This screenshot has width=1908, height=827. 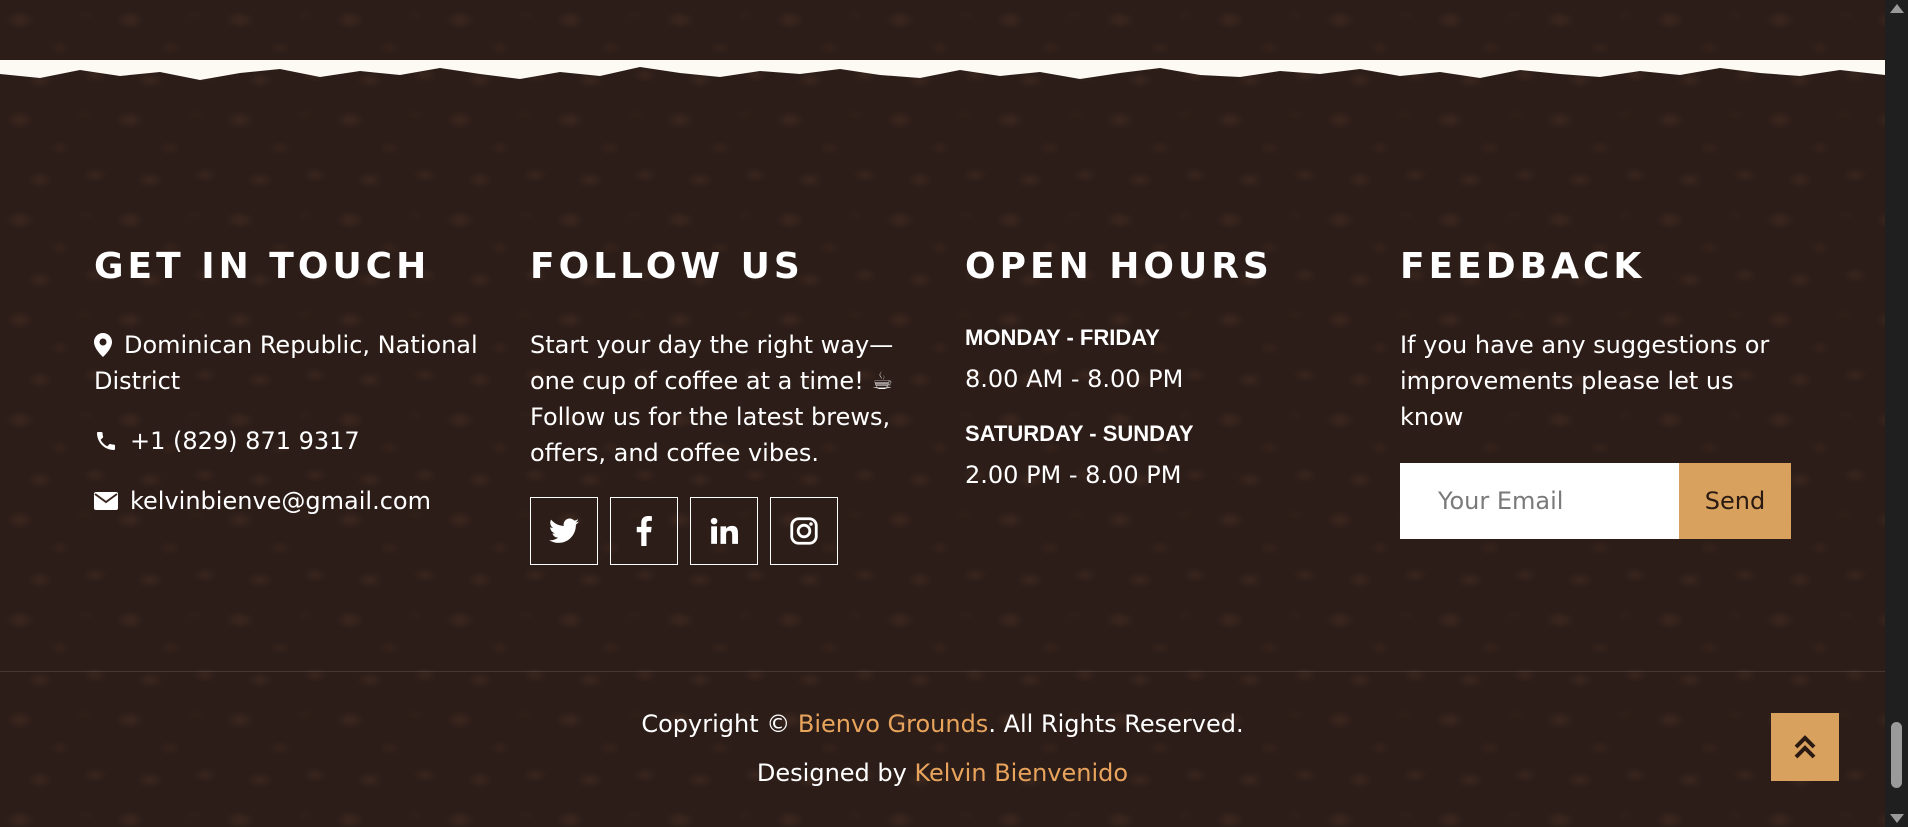 I want to click on weekday-label: MONDAY - FRIDAY, so click(x=1062, y=337).